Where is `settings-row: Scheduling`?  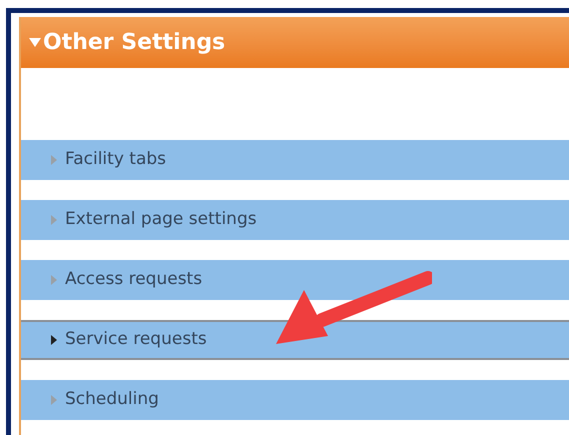 settings-row: Scheduling is located at coordinates (295, 400).